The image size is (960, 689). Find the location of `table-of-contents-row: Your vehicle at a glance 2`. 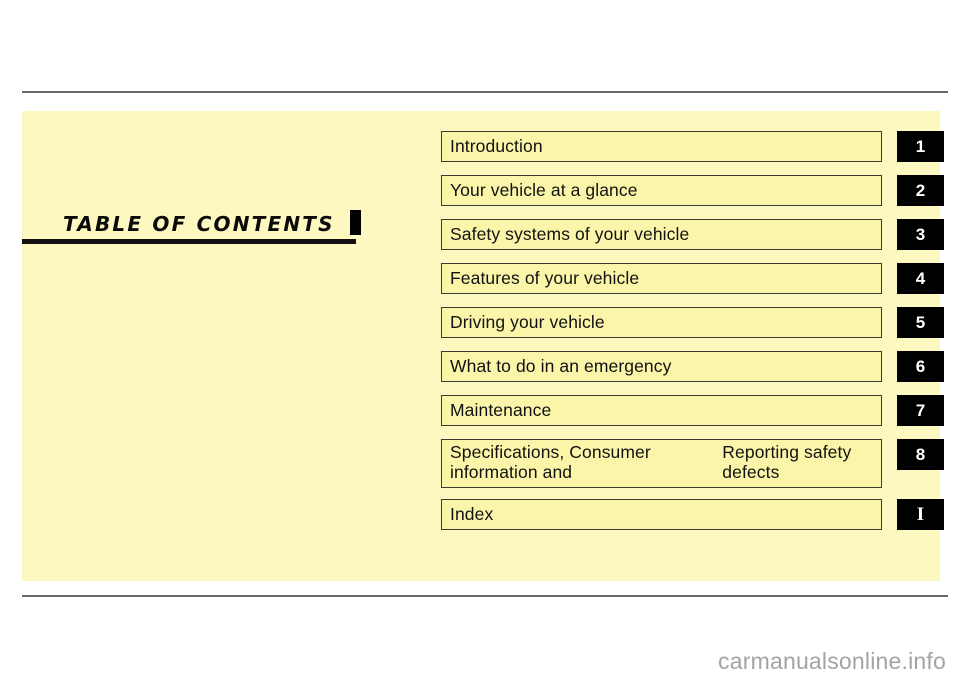

table-of-contents-row: Your vehicle at a glance 2 is located at coordinates (693, 197).